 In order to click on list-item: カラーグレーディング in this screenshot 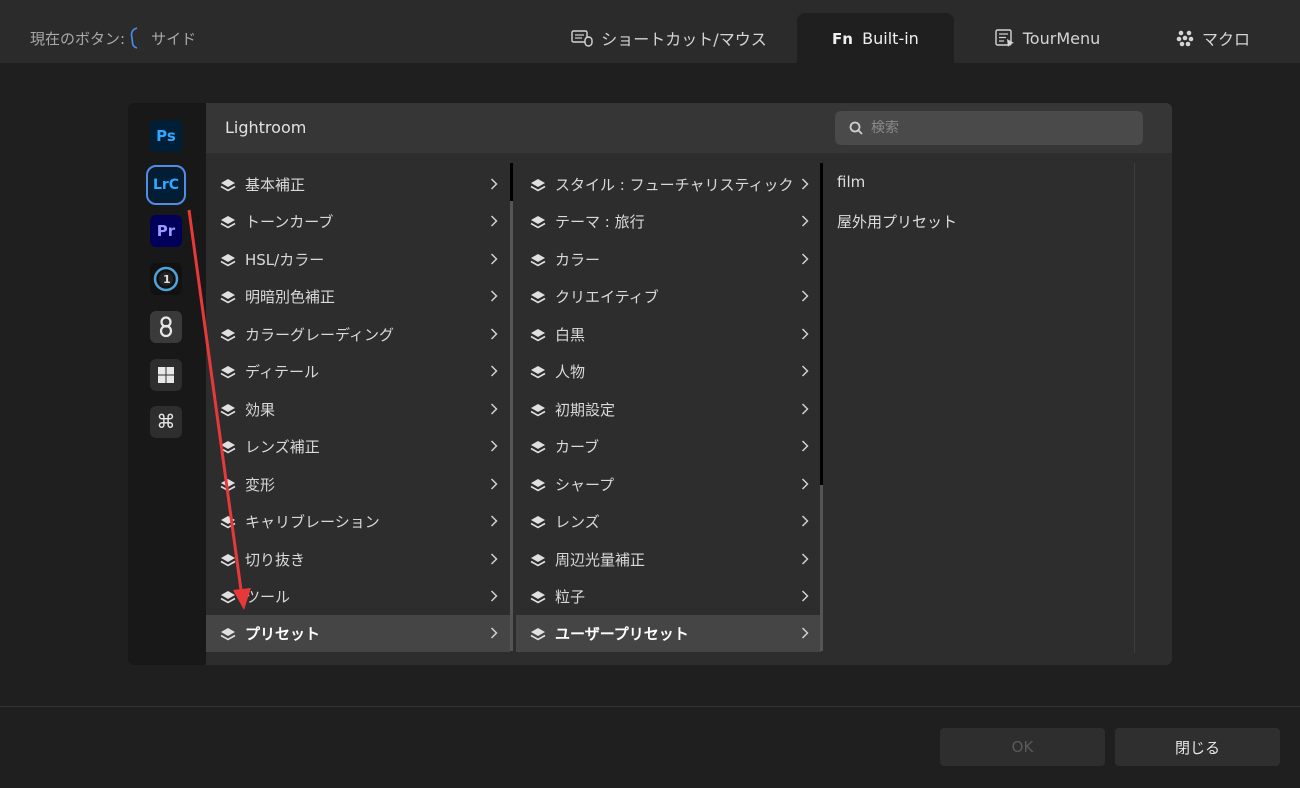, I will do `click(358, 334)`.